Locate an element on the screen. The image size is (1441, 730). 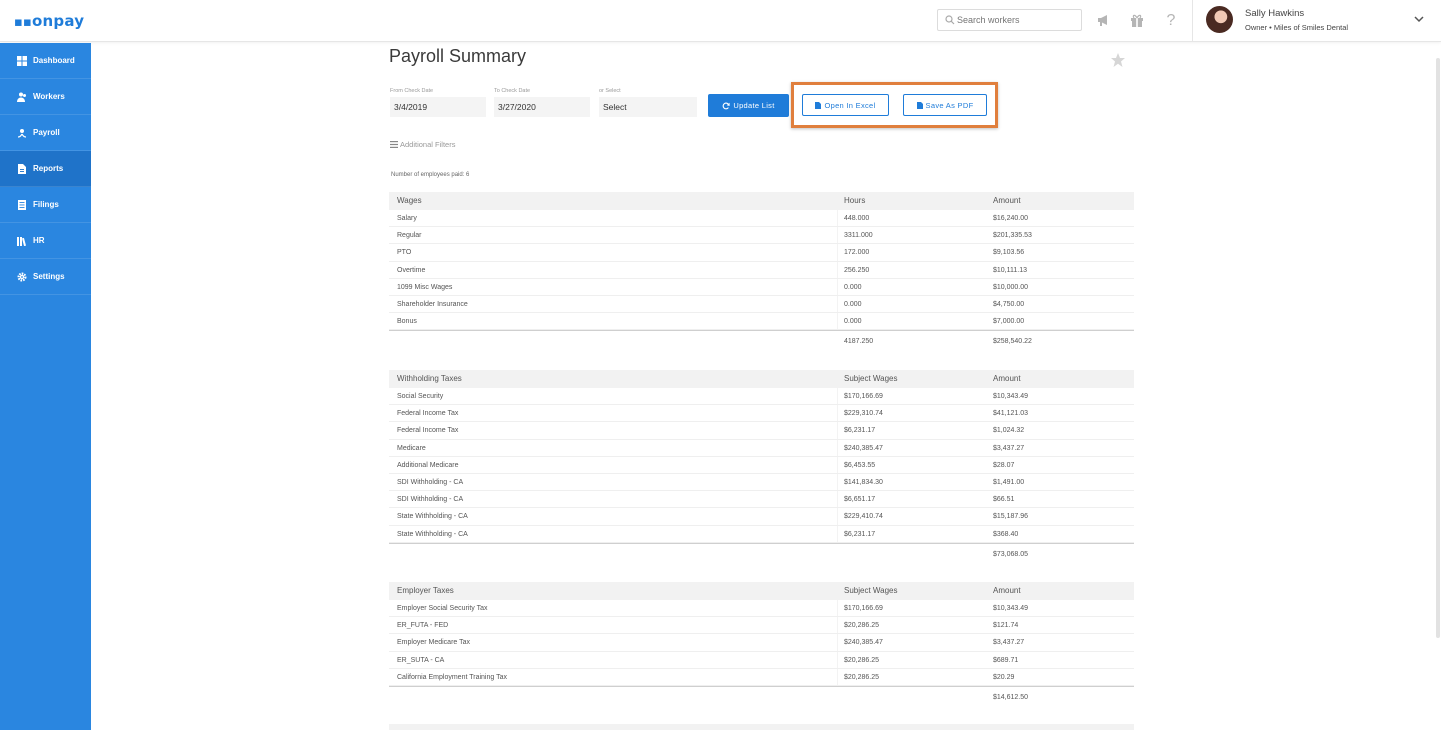
search-input is located at coordinates (1017, 20).